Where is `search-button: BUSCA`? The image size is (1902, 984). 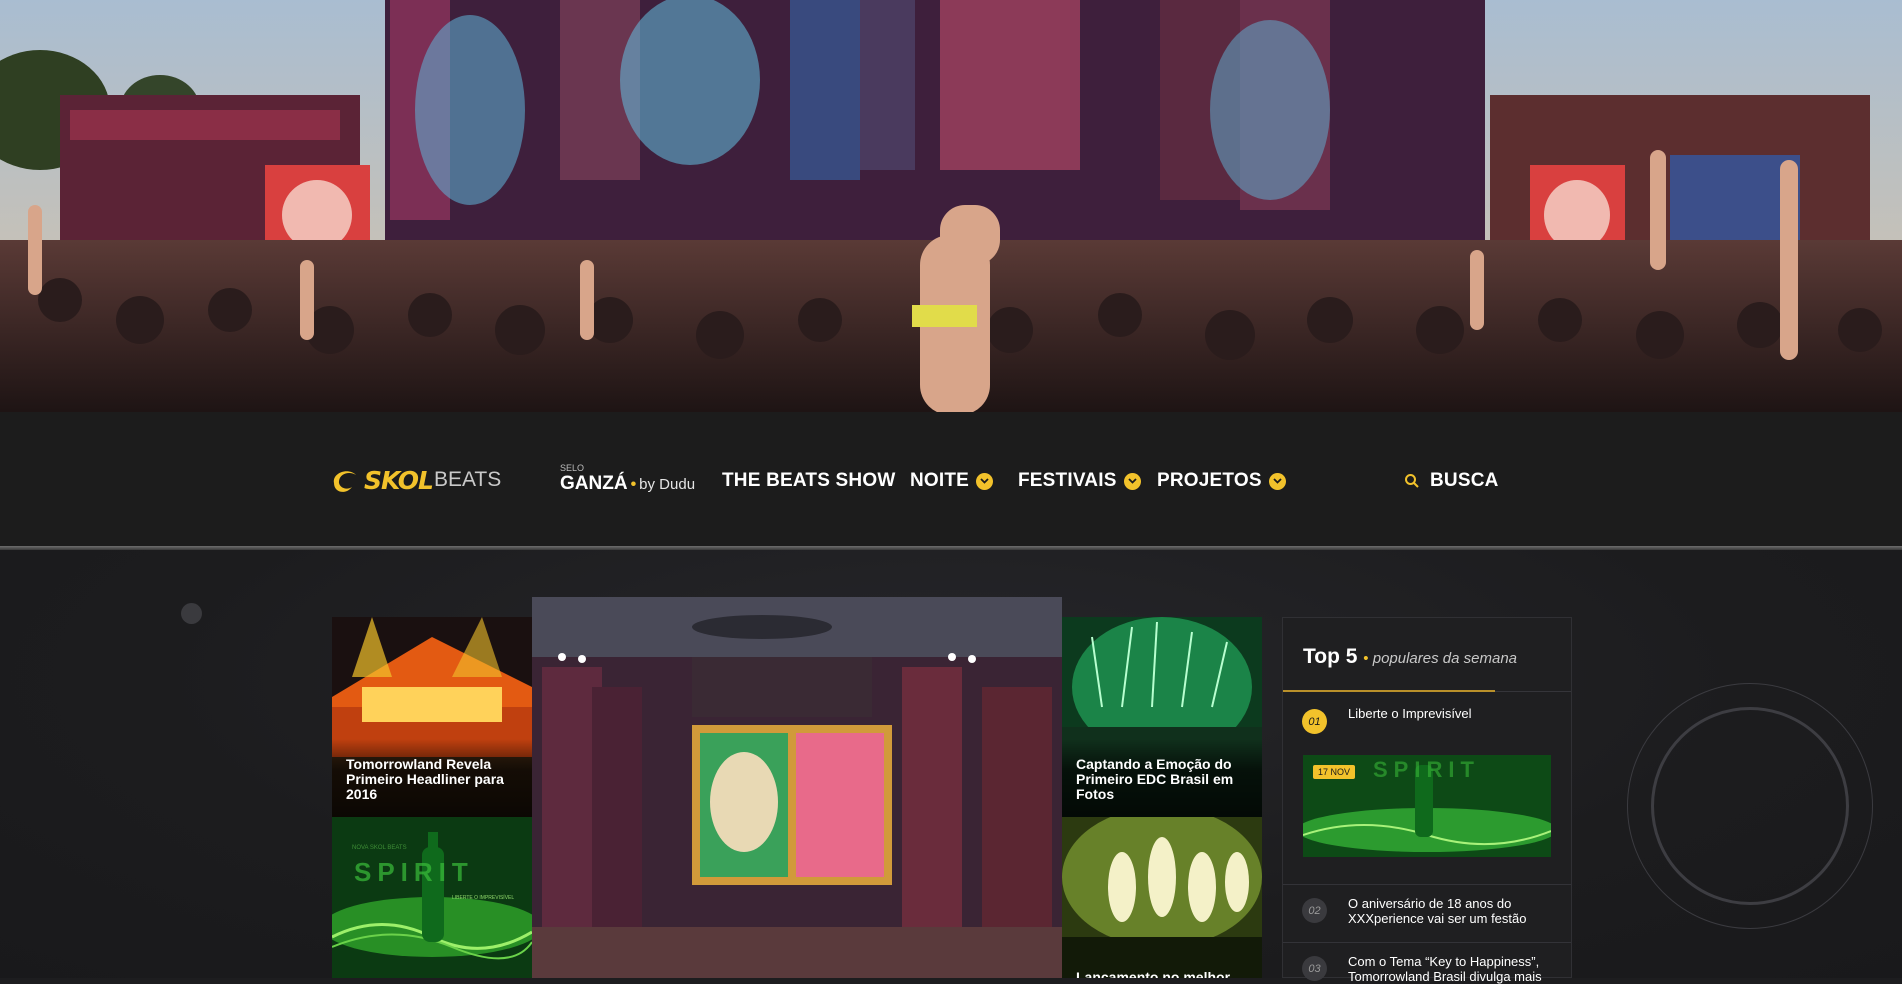 search-button: BUSCA is located at coordinates (1451, 481).